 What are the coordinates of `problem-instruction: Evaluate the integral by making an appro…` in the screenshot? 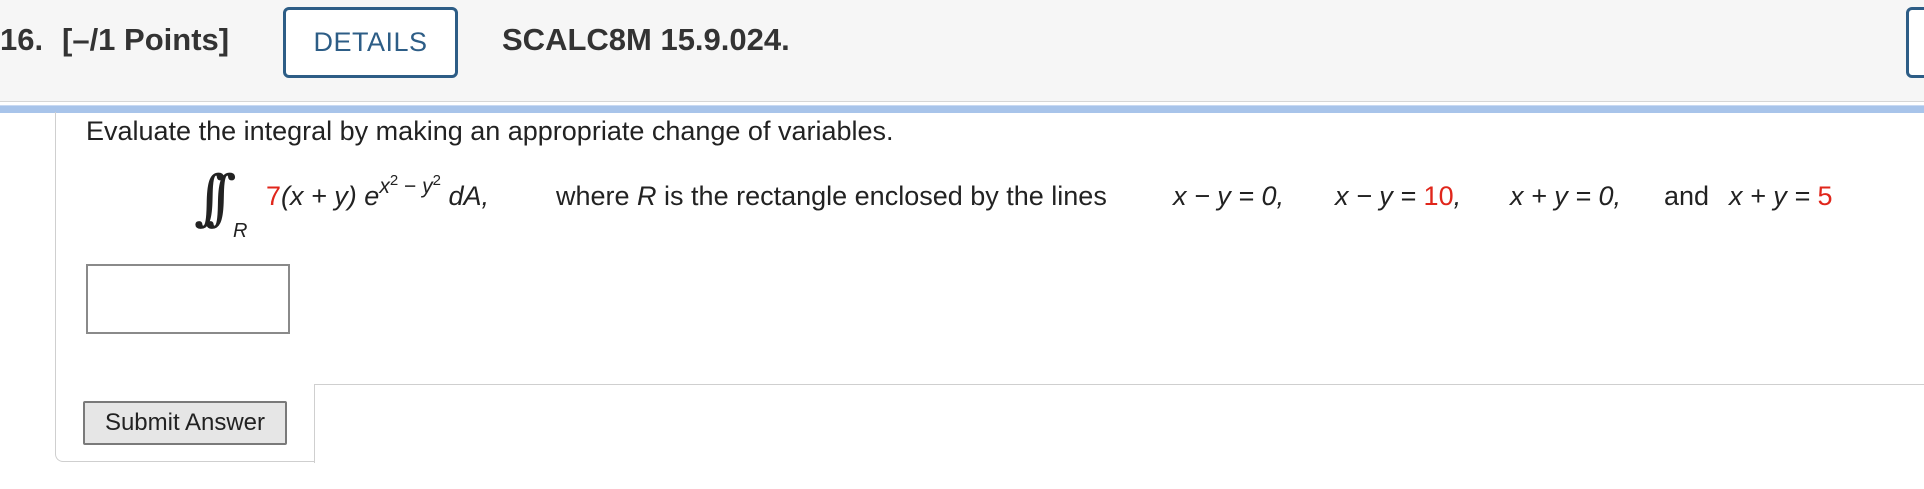 It's located at (490, 131).